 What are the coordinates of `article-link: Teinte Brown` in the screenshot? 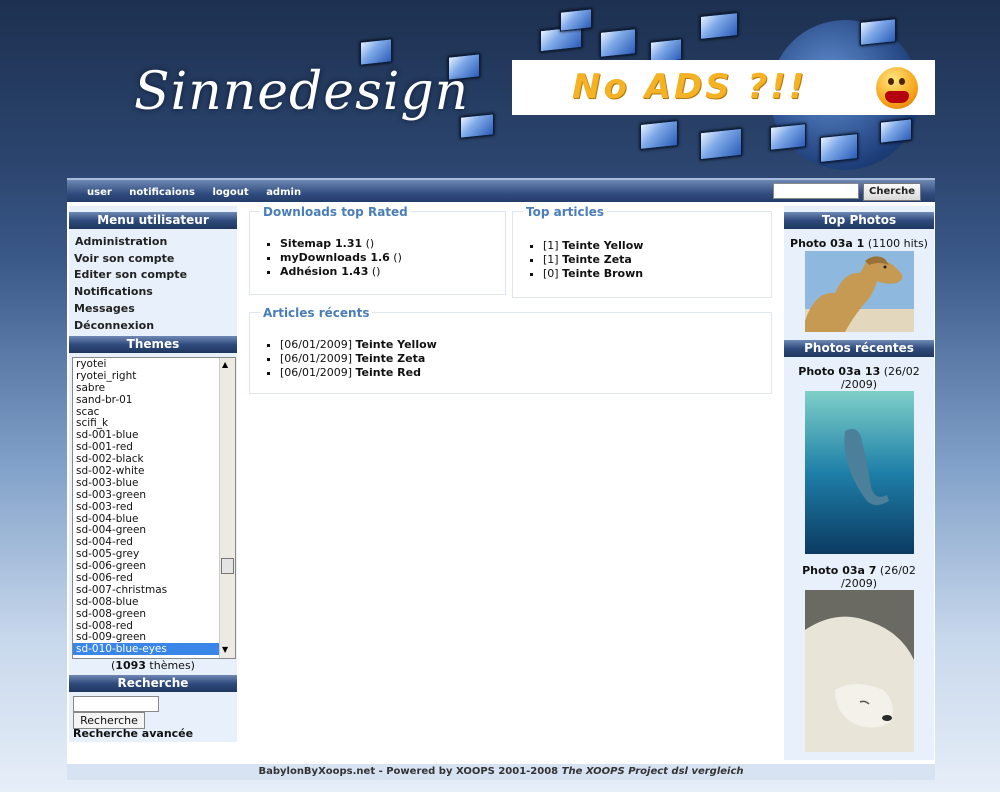 It's located at (602, 273).